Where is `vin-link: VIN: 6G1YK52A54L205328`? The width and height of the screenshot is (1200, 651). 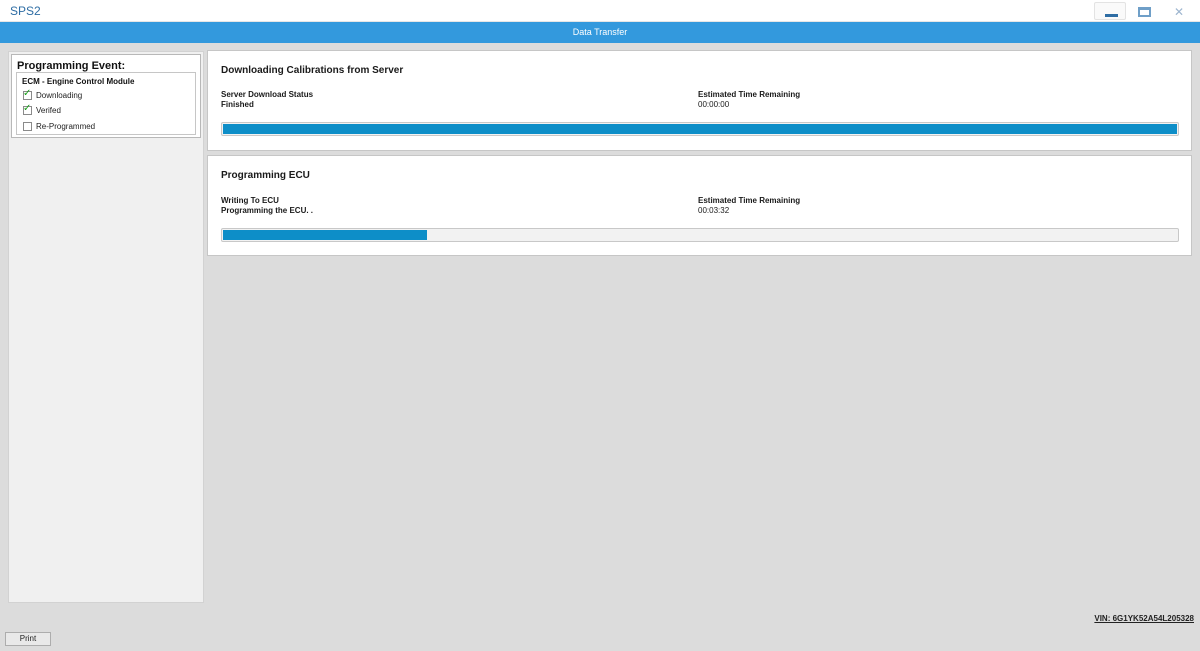 vin-link: VIN: 6G1YK52A54L205328 is located at coordinates (1144, 618).